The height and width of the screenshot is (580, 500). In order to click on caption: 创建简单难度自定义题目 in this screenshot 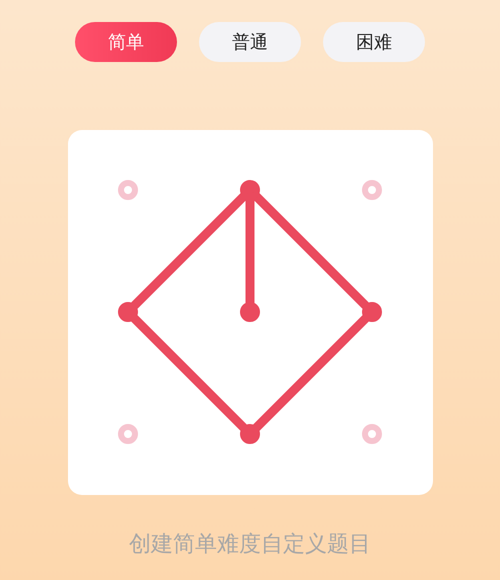, I will do `click(250, 545)`.